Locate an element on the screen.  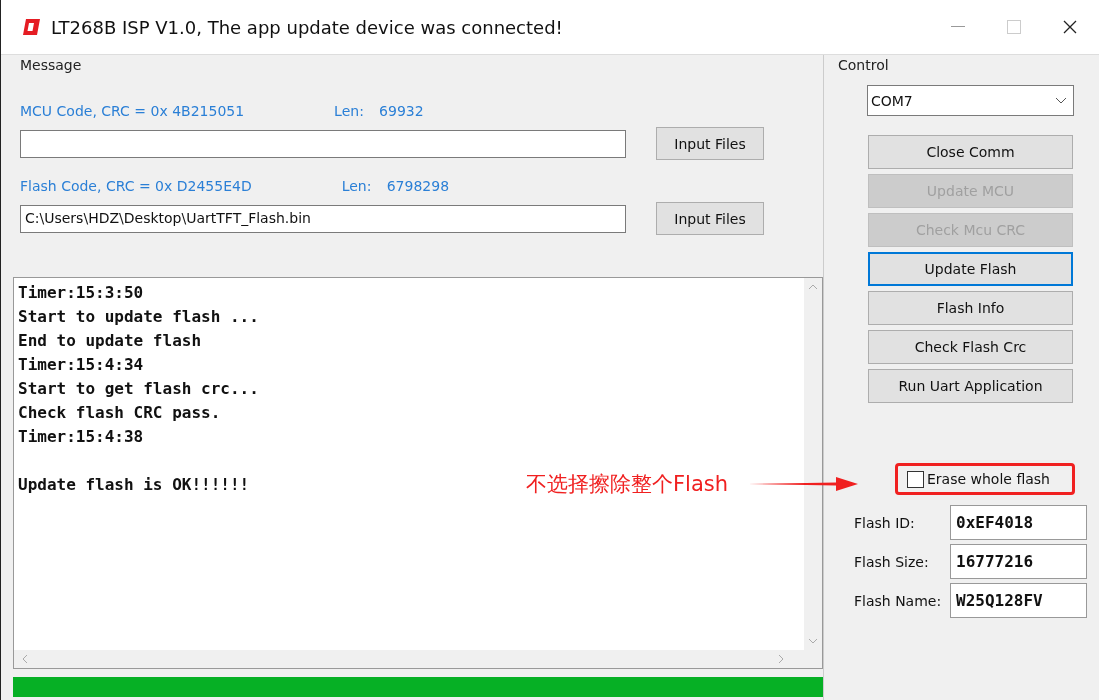
maximize-icon is located at coordinates (1014, 27).